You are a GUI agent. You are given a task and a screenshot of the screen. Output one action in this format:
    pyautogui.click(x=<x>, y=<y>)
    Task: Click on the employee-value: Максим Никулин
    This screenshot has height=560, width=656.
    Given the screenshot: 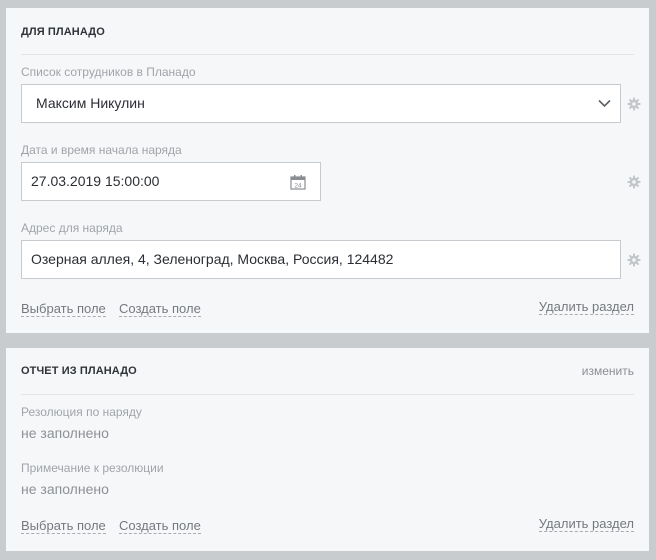 What is the action you would take?
    pyautogui.click(x=90, y=103)
    